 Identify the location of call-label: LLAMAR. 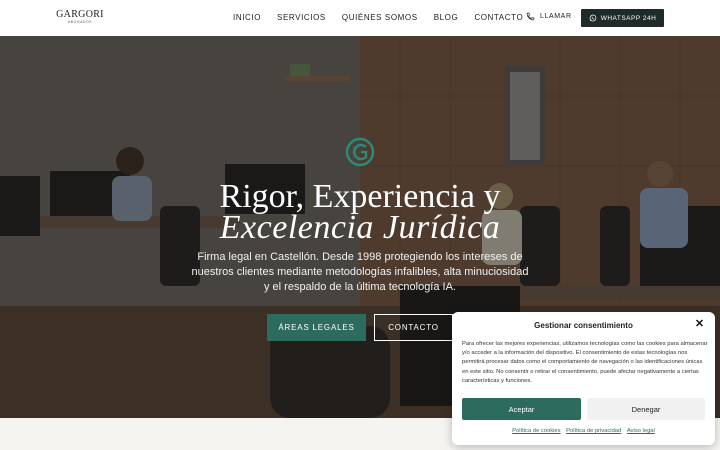
(556, 16).